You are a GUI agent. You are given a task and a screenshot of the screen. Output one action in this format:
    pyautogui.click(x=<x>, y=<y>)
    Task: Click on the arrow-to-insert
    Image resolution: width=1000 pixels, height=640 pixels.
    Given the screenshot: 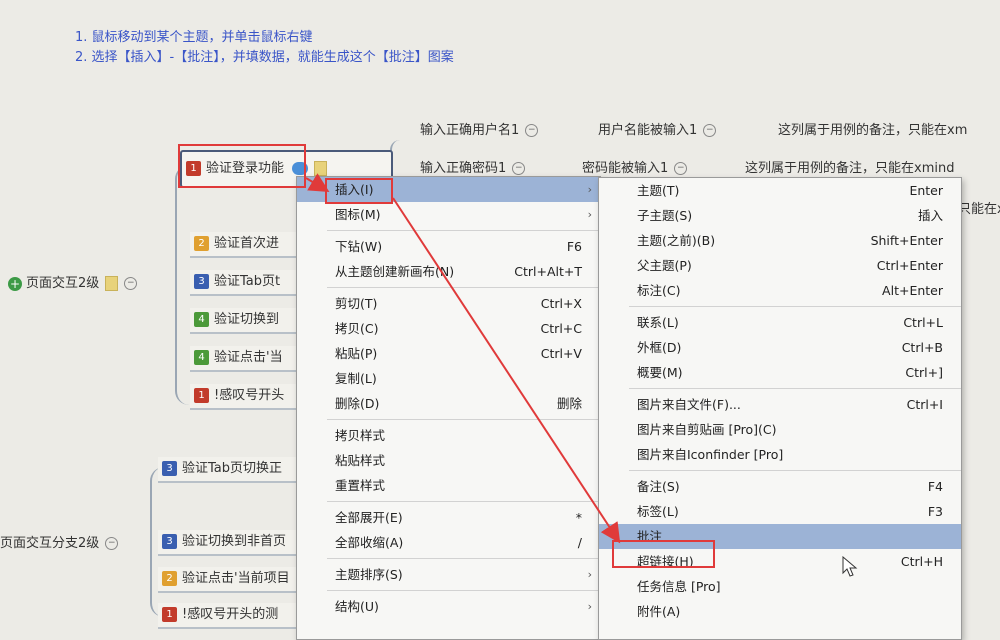 What is the action you would take?
    pyautogui.click(x=317, y=183)
    